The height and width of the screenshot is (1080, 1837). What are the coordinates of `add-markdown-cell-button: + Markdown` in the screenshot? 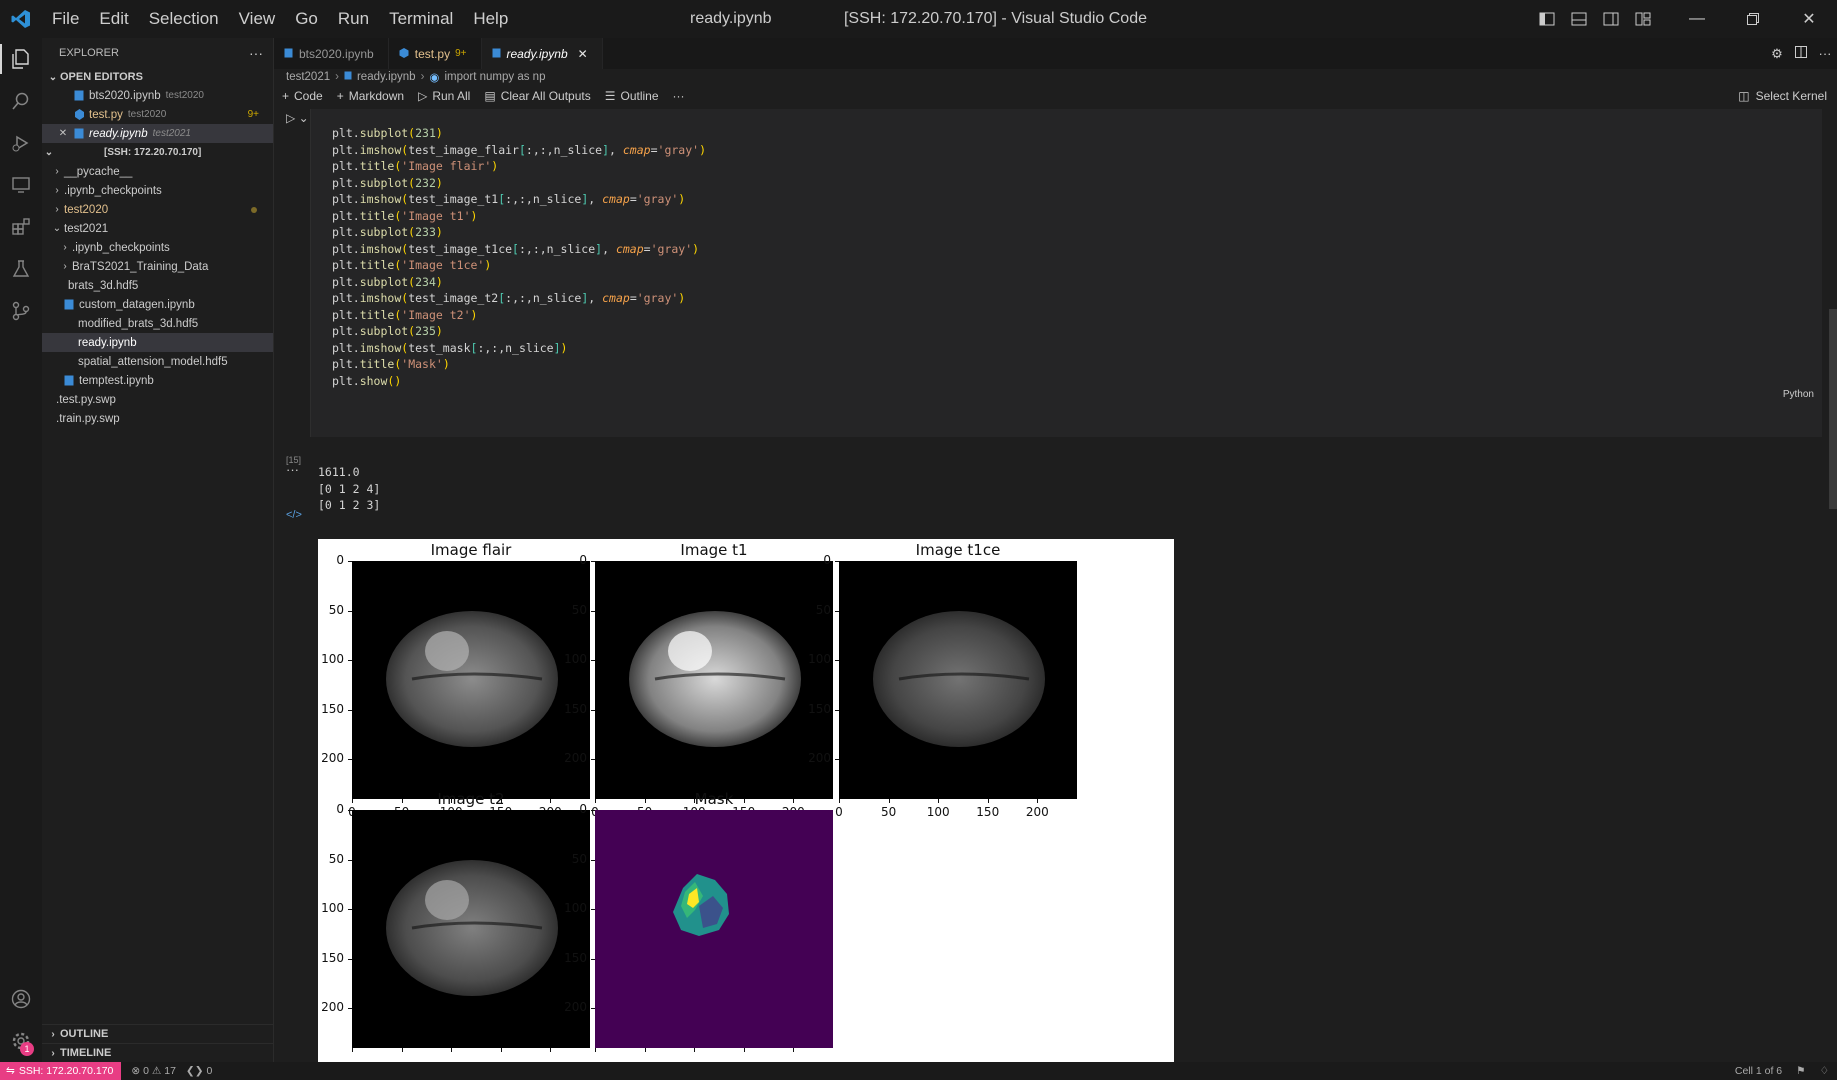 It's located at (370, 96).